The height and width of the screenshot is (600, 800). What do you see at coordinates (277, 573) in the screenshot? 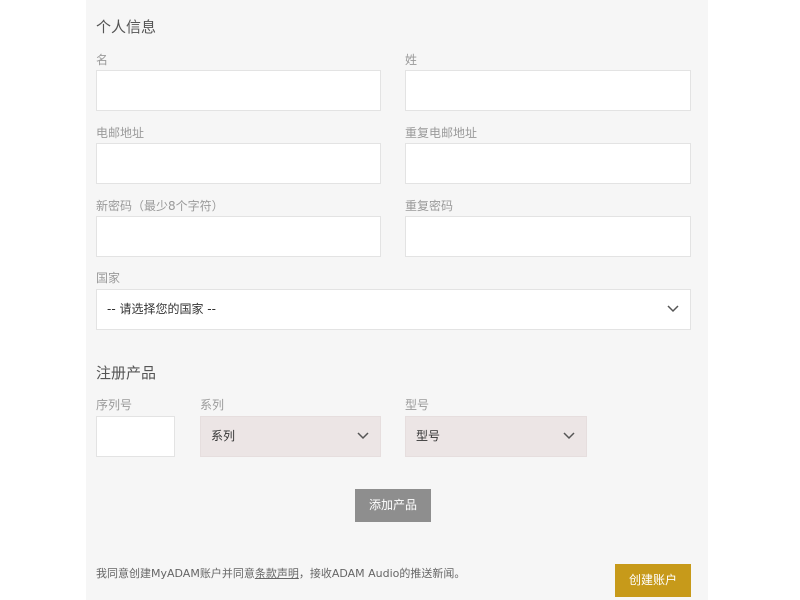
I see `terms-link: 条款声明` at bounding box center [277, 573].